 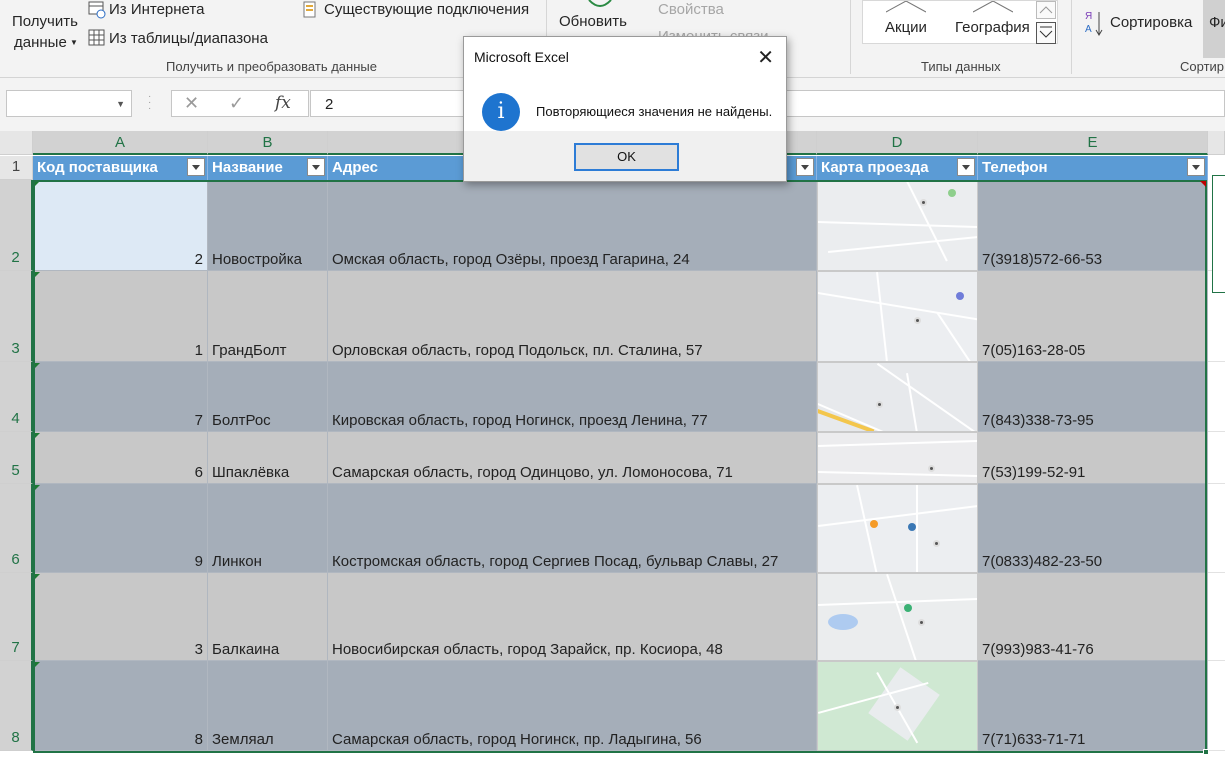 I want to click on properties-button: Свойства, so click(x=691, y=9).